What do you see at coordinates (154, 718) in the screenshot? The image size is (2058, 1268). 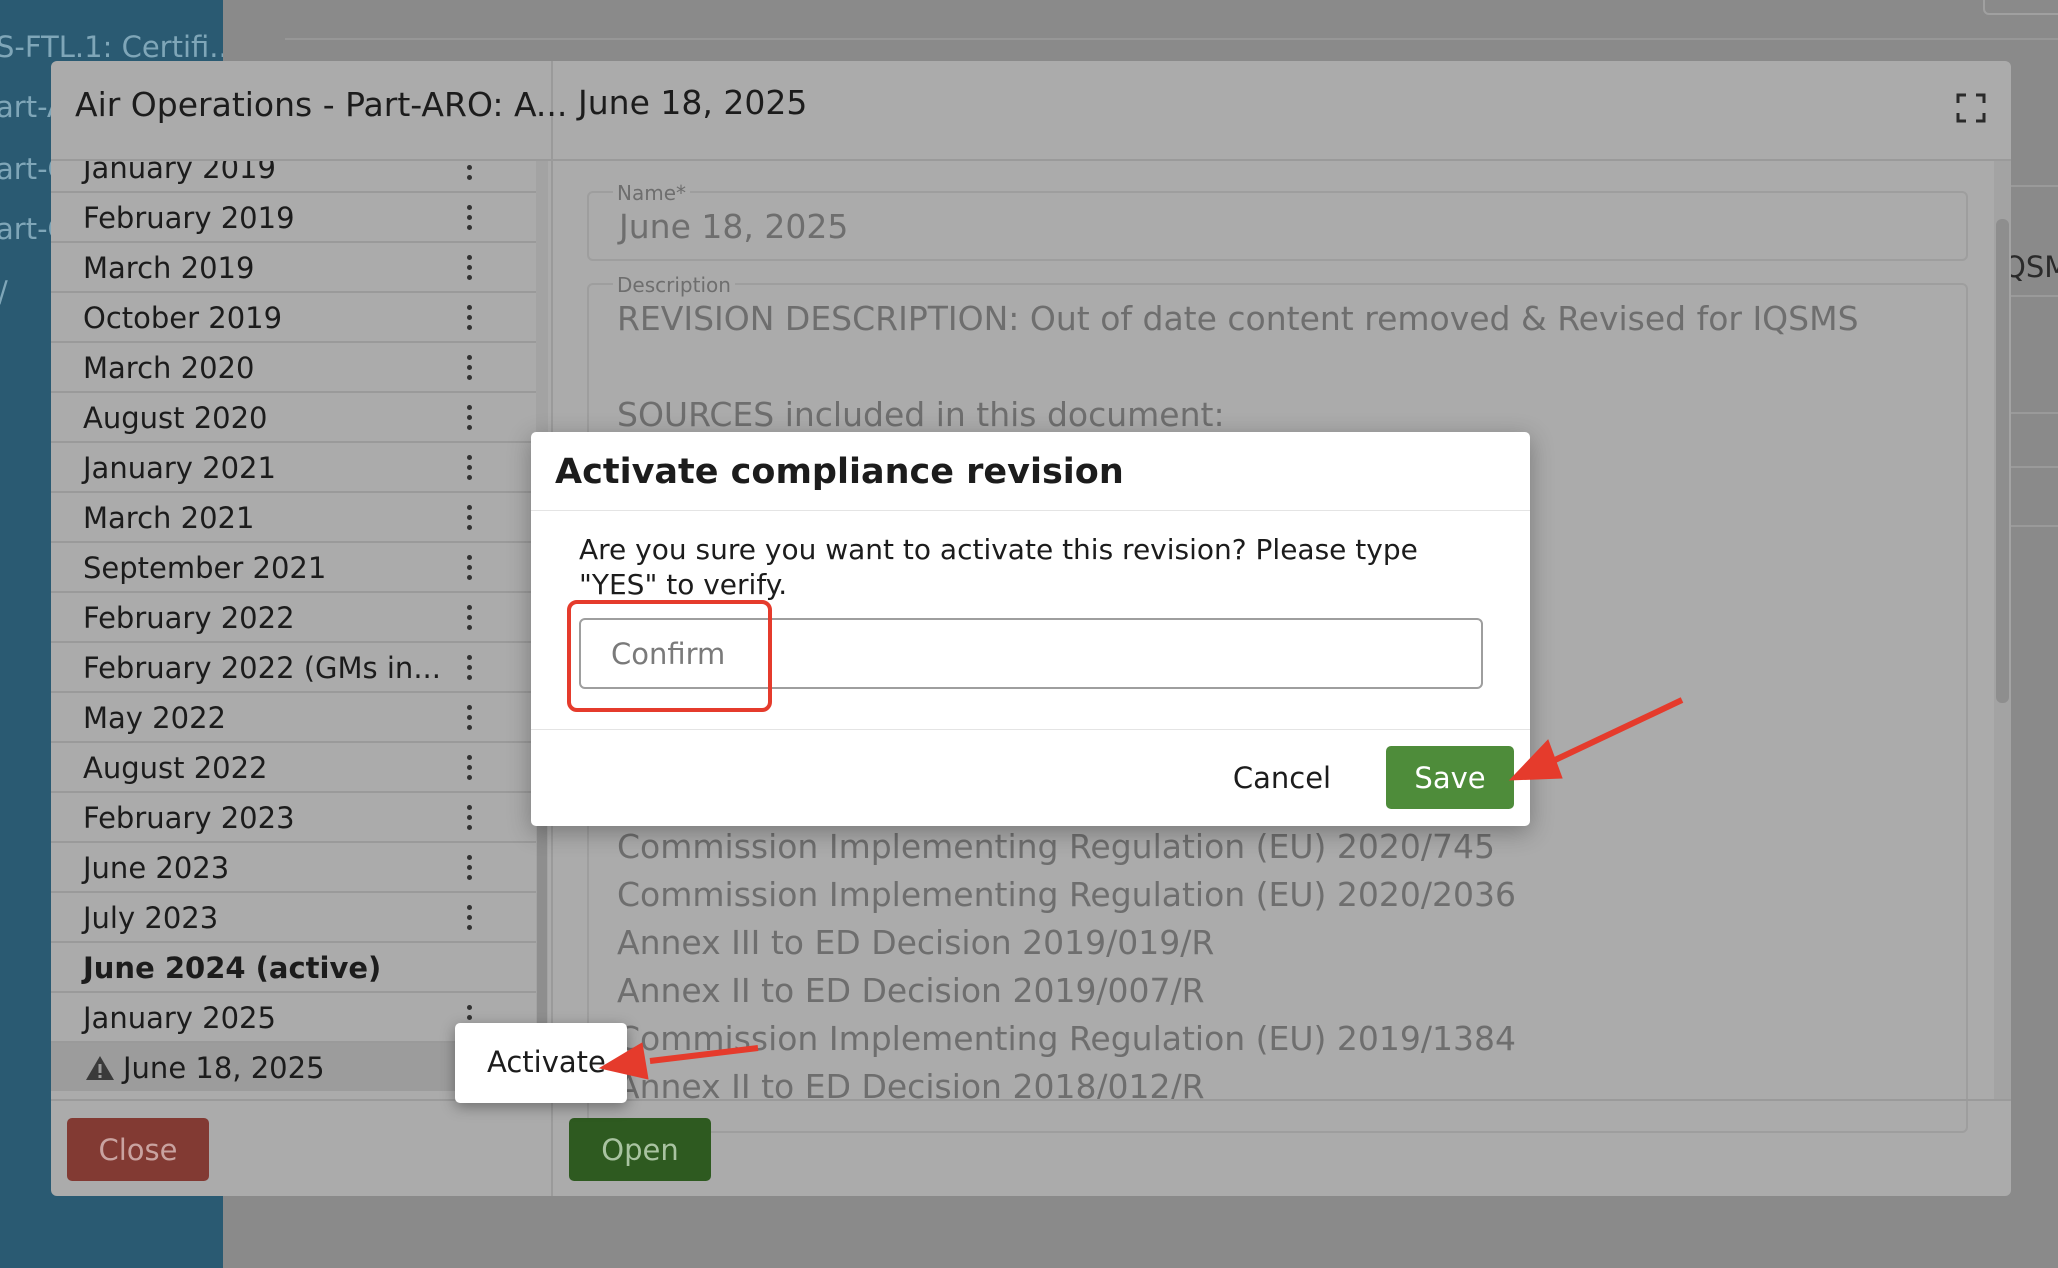 I see `revision-label: May 2022` at bounding box center [154, 718].